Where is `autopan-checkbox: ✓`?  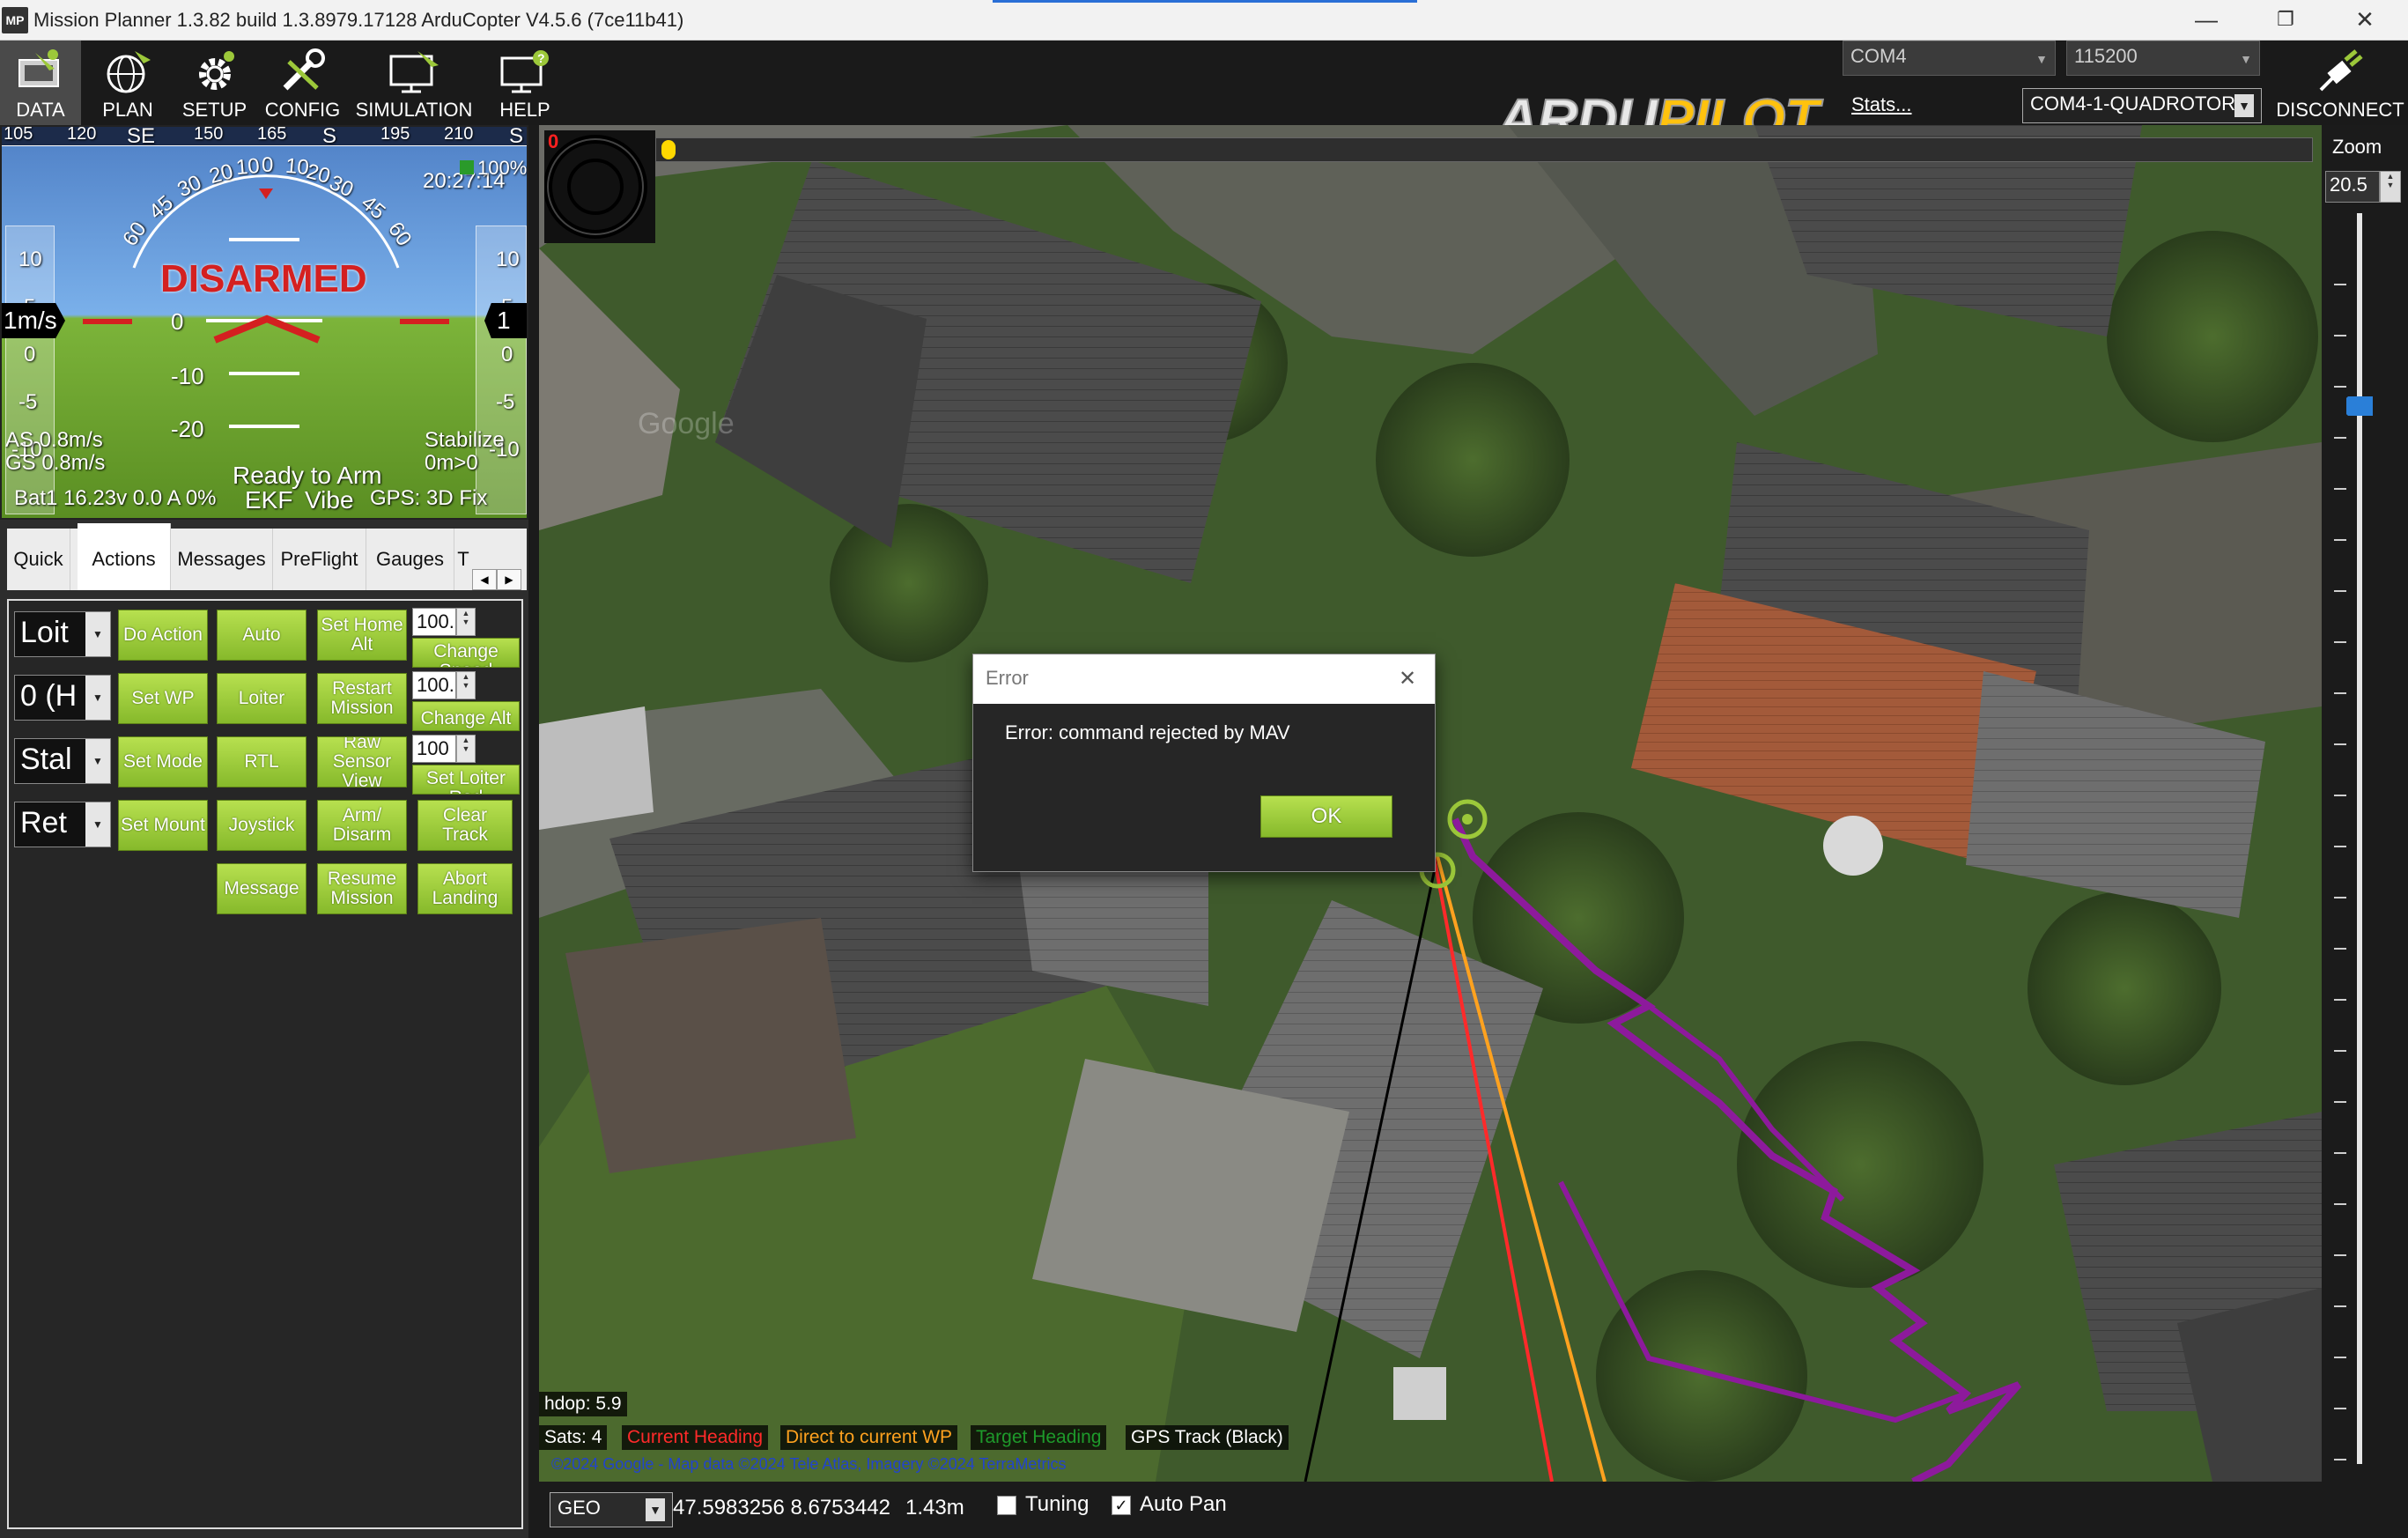 autopan-checkbox: ✓ is located at coordinates (1122, 1505).